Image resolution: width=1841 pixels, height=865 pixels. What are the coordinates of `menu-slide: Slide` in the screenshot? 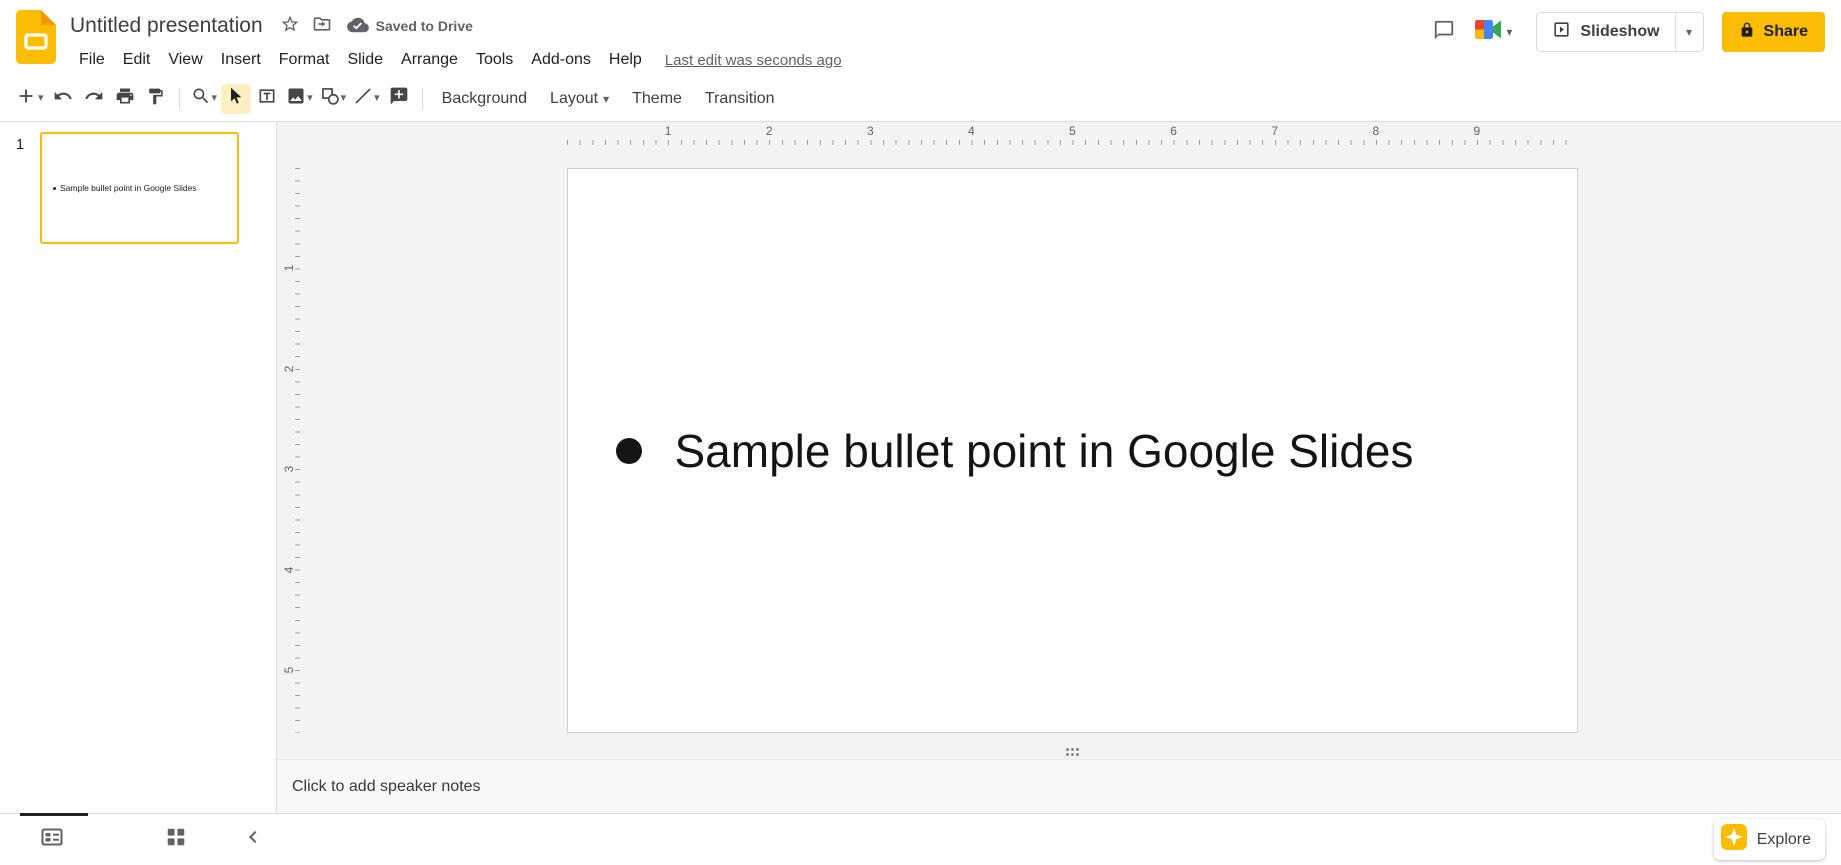 It's located at (365, 60).